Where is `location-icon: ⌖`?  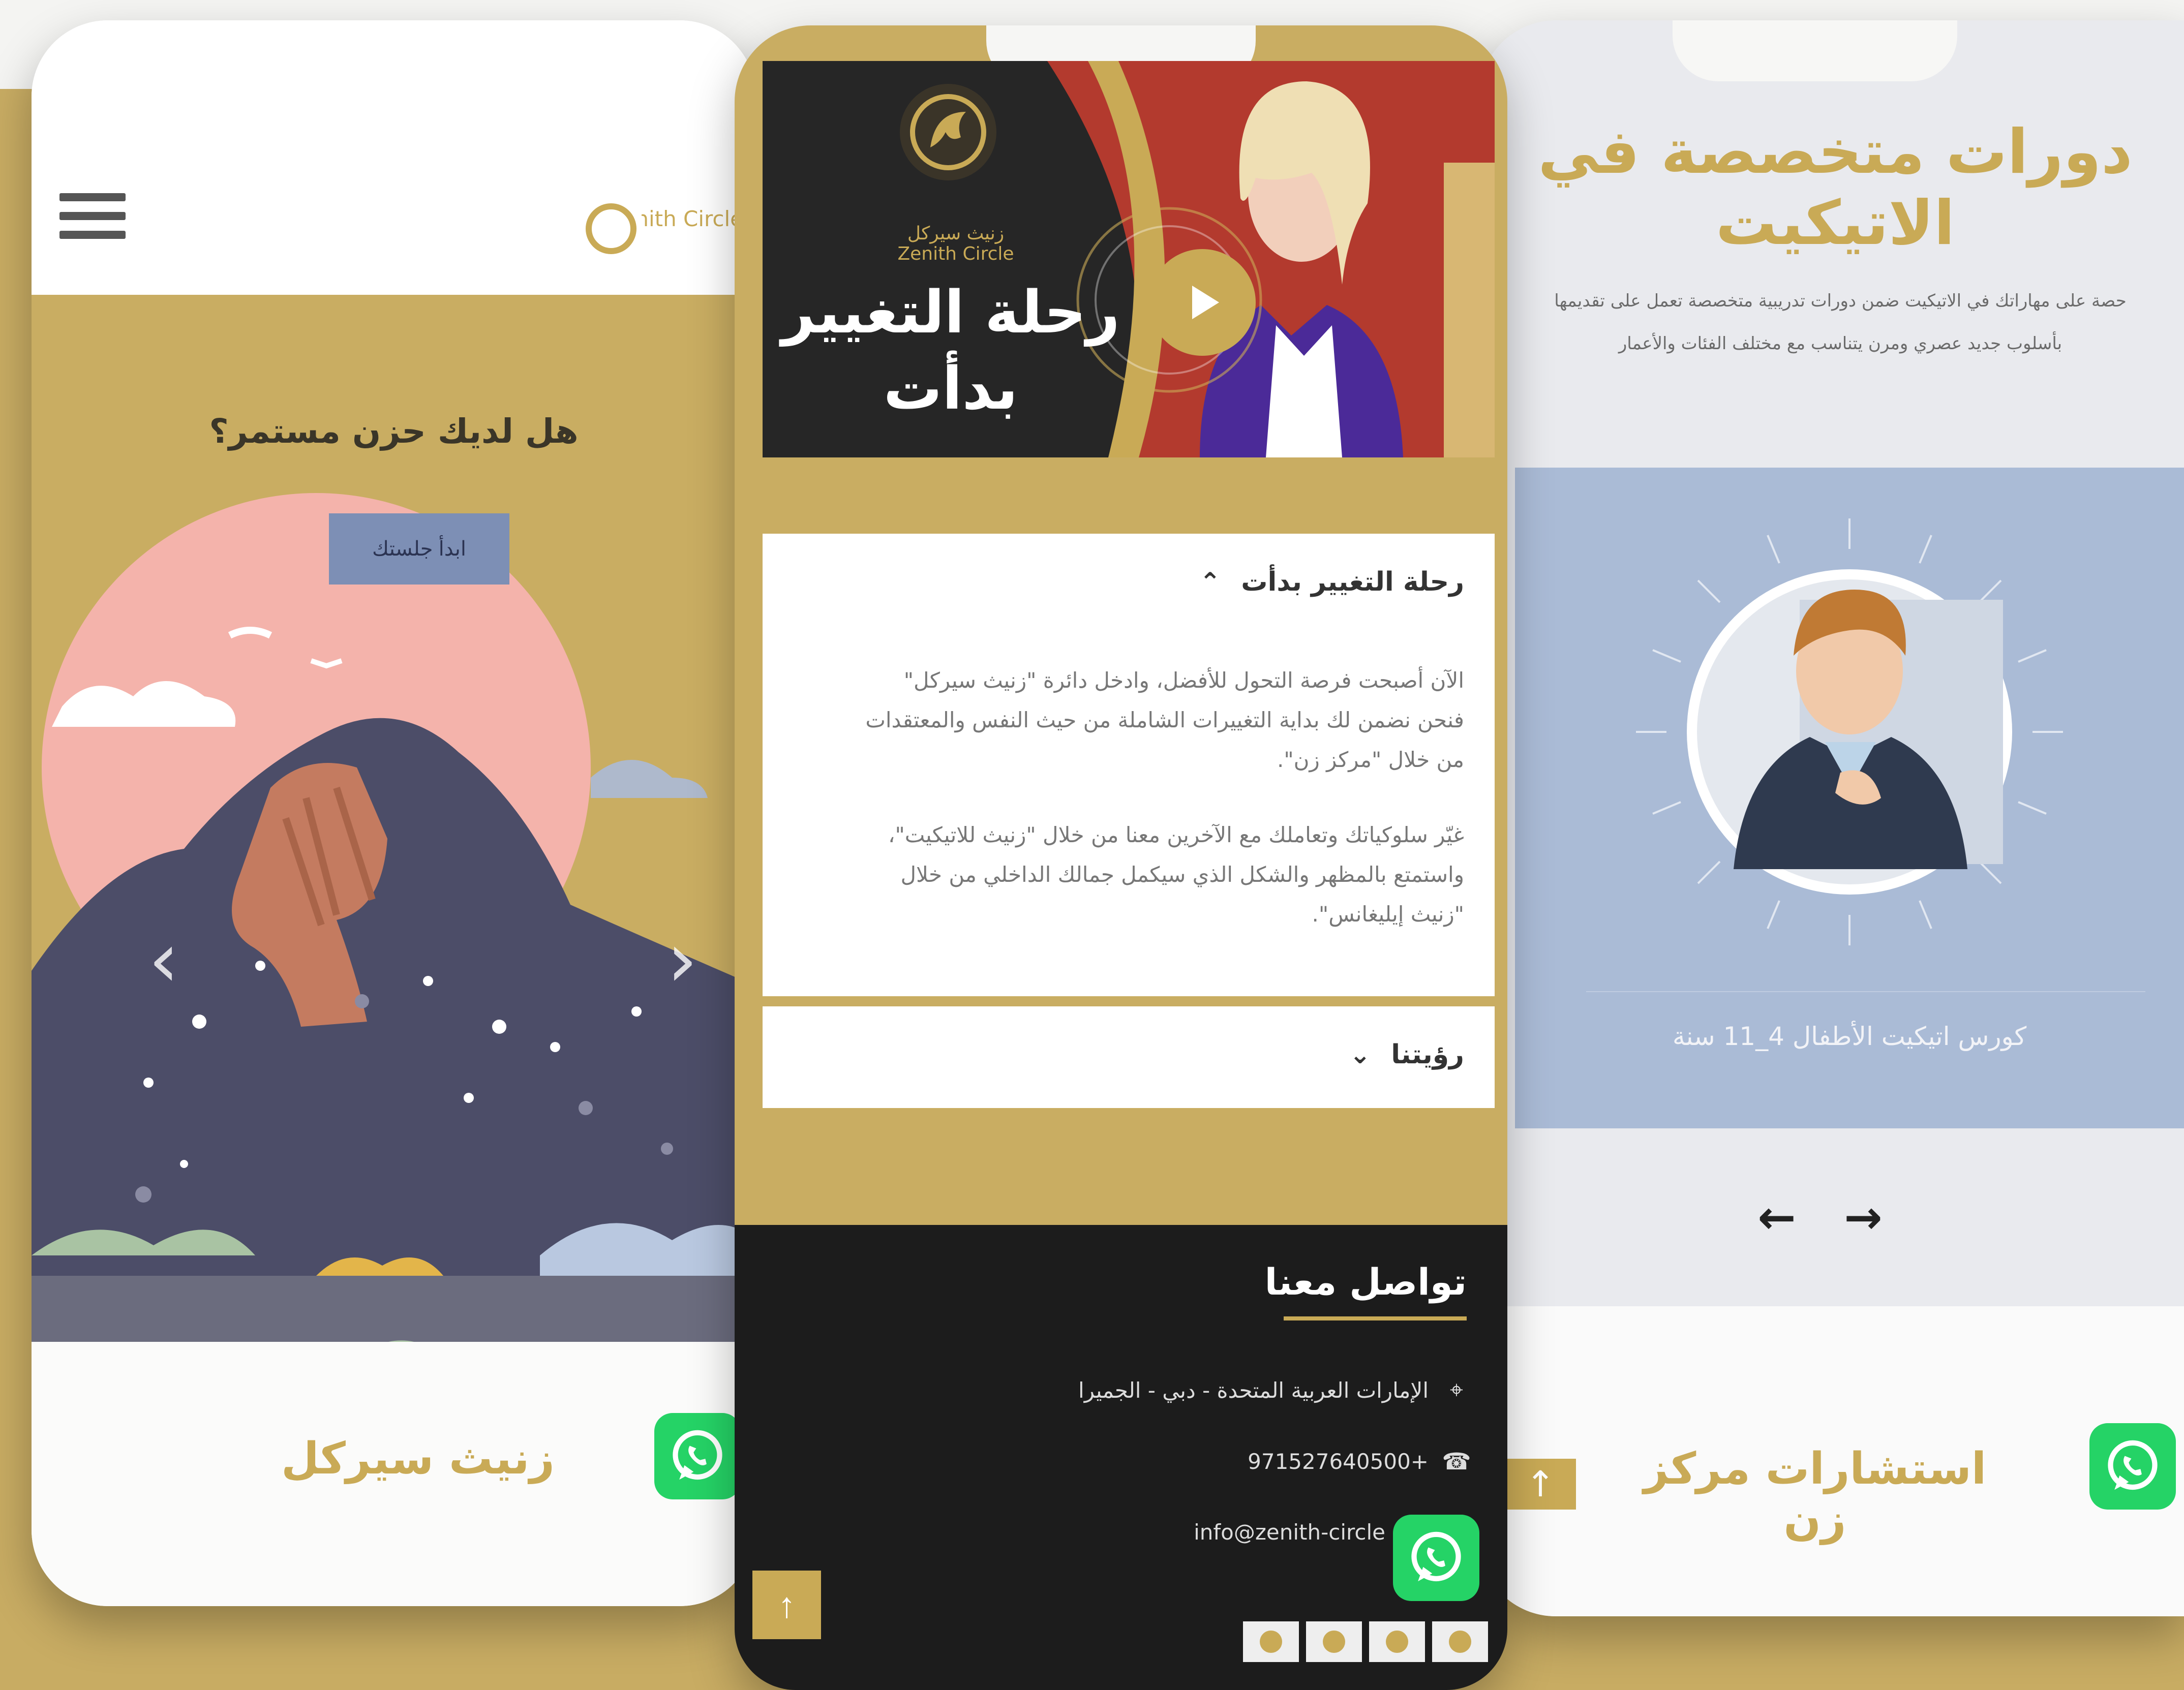
location-icon: ⌖ is located at coordinates (1456, 1389).